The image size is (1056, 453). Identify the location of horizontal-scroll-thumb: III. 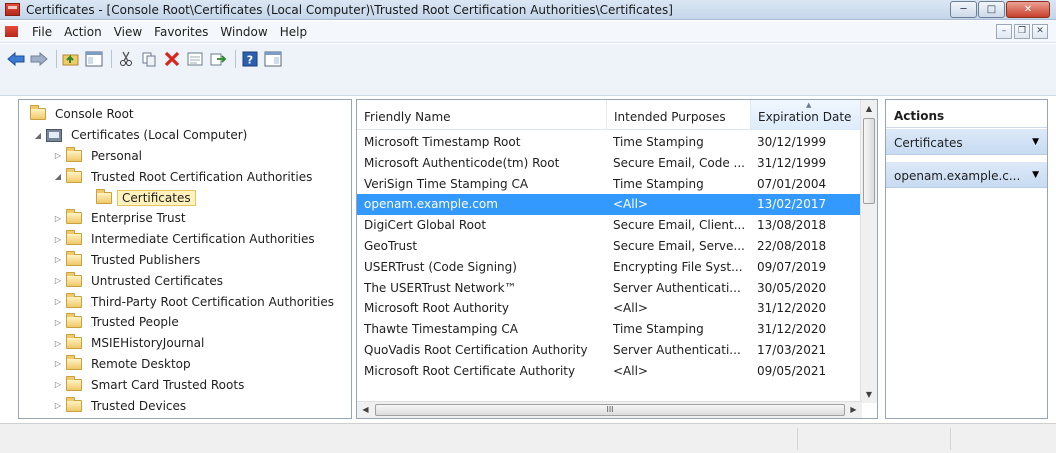
(610, 410).